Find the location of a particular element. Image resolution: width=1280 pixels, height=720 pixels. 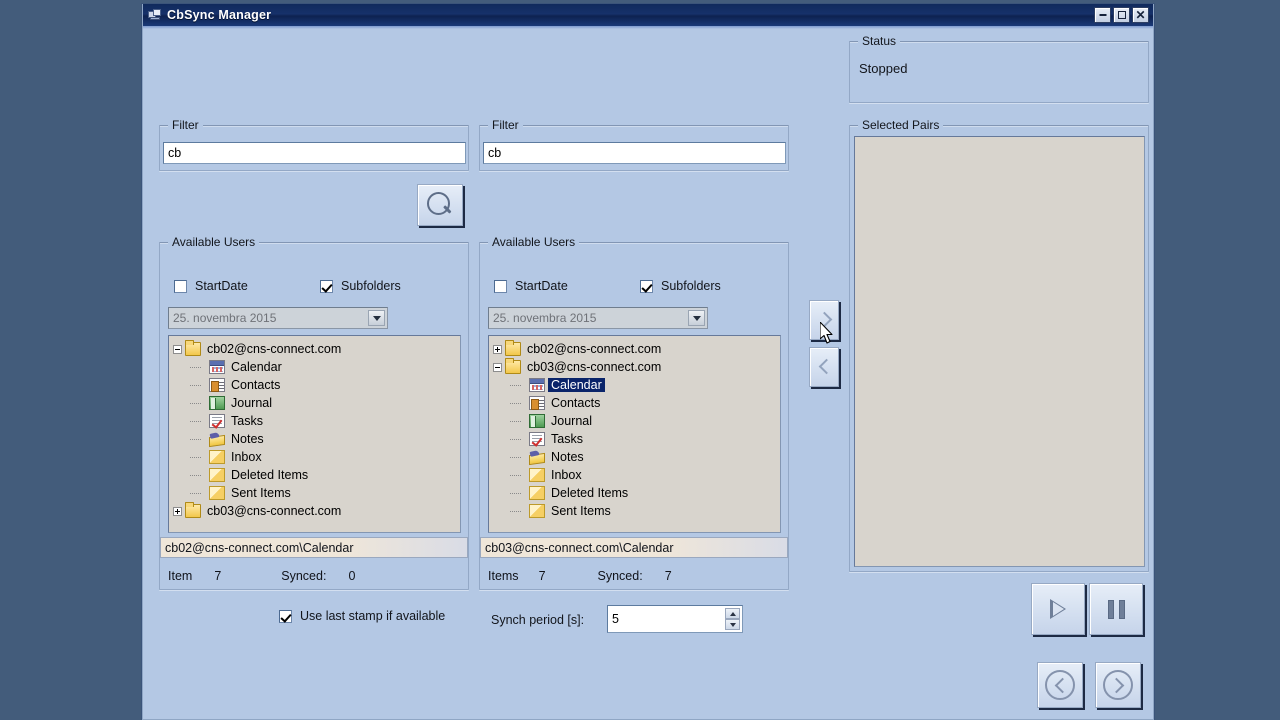

pause-button is located at coordinates (1116, 609).